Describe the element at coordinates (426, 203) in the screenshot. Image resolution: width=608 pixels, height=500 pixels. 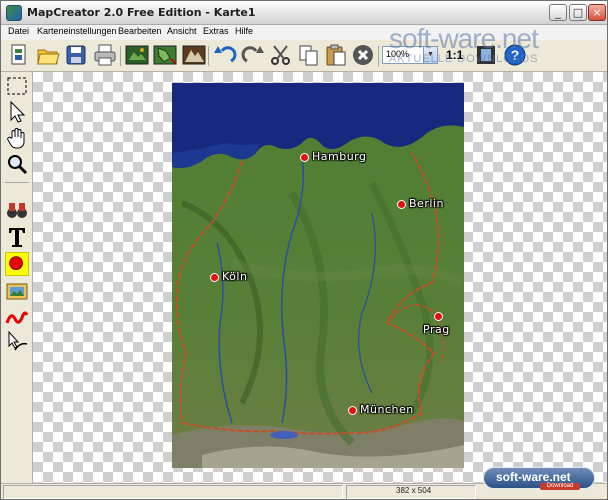
I see `city-label-berlin: Berlin` at that location.